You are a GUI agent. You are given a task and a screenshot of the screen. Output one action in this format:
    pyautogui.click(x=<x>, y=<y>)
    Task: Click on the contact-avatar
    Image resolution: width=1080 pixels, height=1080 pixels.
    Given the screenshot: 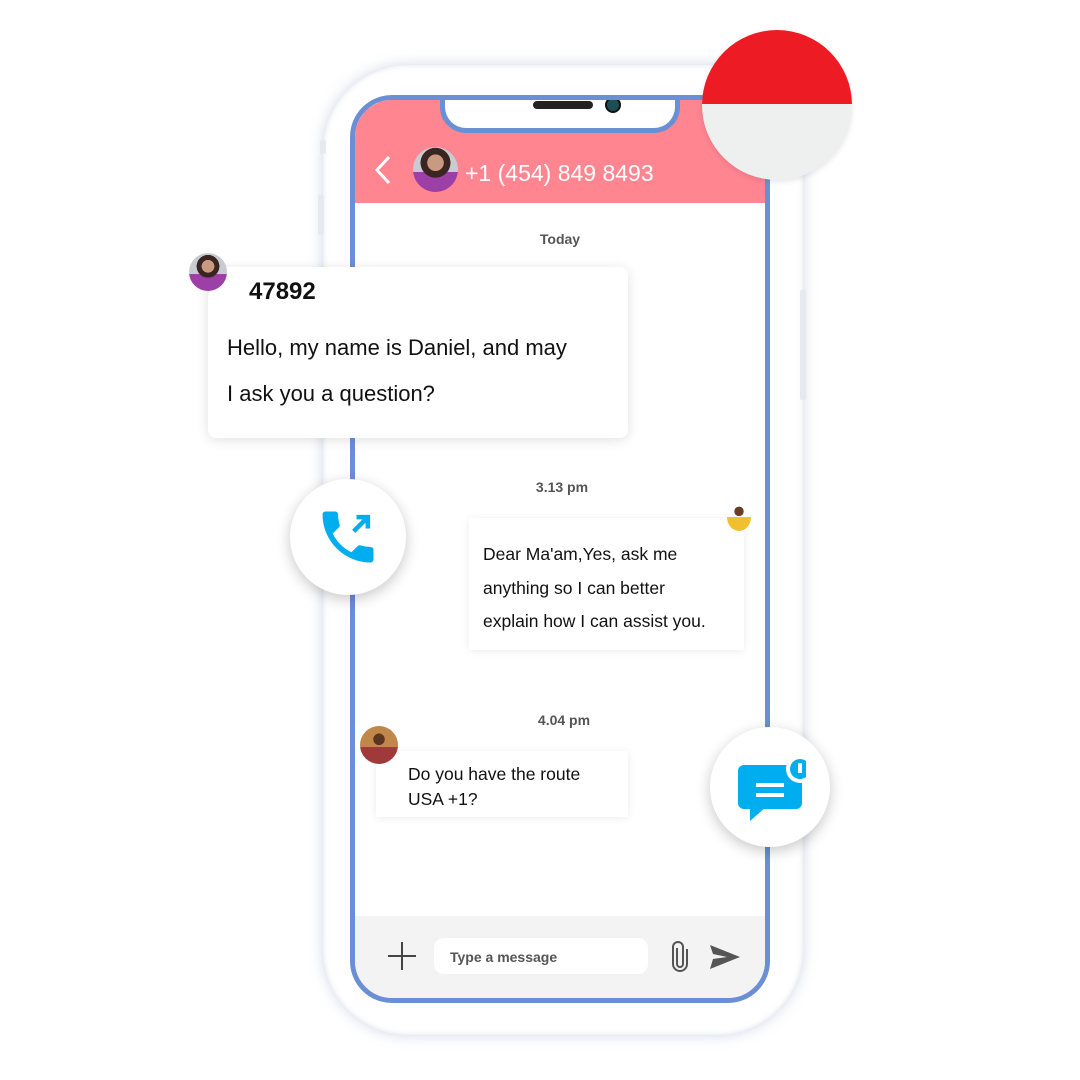 What is the action you would take?
    pyautogui.click(x=435, y=169)
    